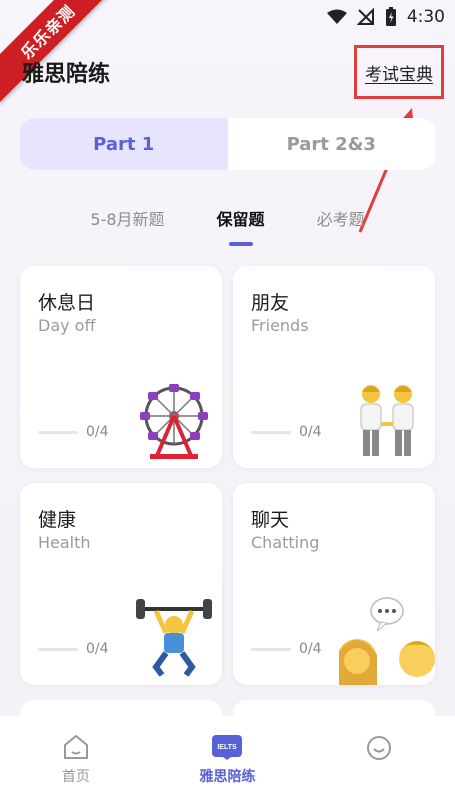 This screenshot has width=455, height=808. Describe the element at coordinates (64, 542) in the screenshot. I see `topic-title-en: Health` at that location.